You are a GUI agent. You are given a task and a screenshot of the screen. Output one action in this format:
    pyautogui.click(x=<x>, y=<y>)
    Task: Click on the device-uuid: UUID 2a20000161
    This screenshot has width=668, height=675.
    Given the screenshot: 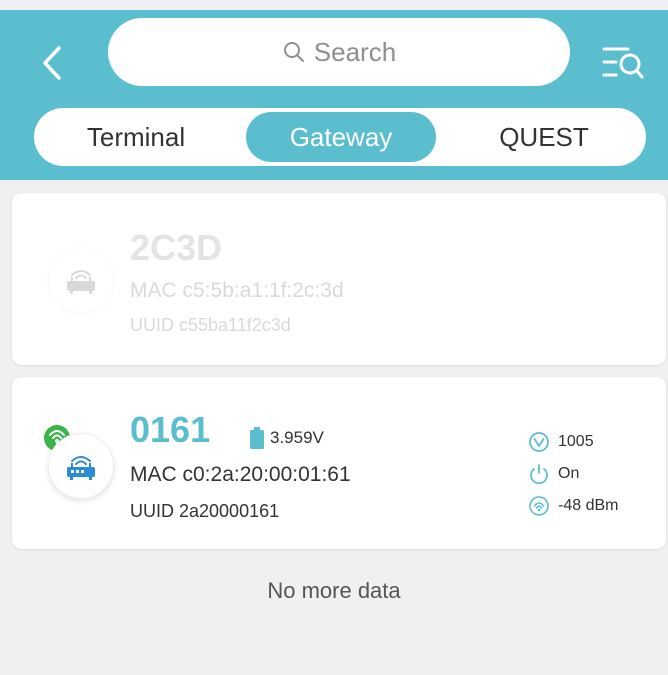 What is the action you would take?
    pyautogui.click(x=205, y=511)
    